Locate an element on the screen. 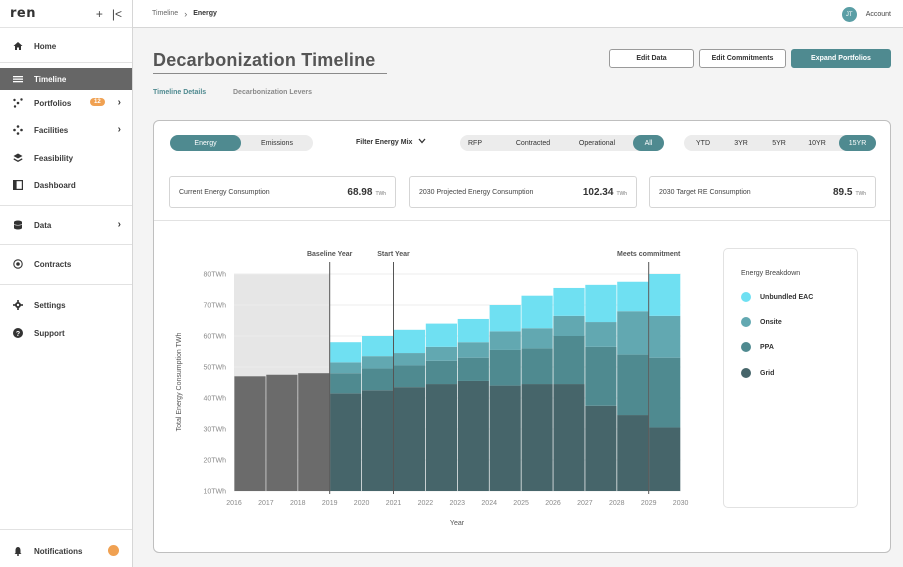  energy-mix-toggle: RFP Contracted Operational All is located at coordinates (562, 143).